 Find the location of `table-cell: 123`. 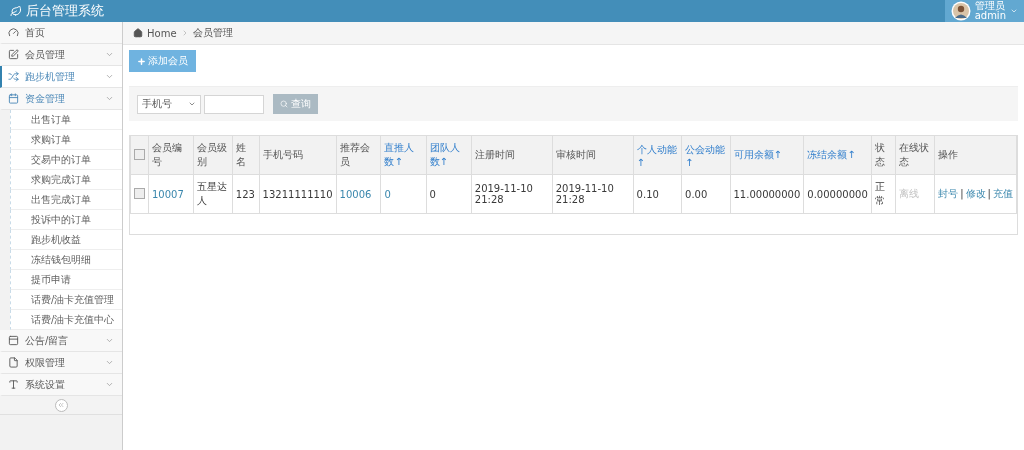

table-cell: 123 is located at coordinates (245, 194).